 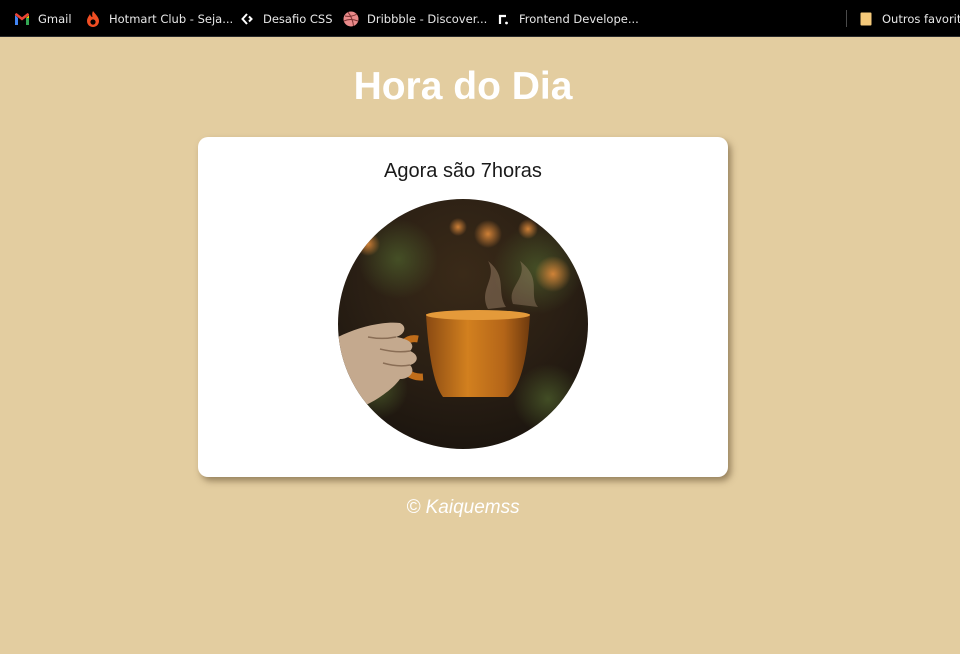 What do you see at coordinates (463, 86) in the screenshot?
I see `page-title: Hora do Dia` at bounding box center [463, 86].